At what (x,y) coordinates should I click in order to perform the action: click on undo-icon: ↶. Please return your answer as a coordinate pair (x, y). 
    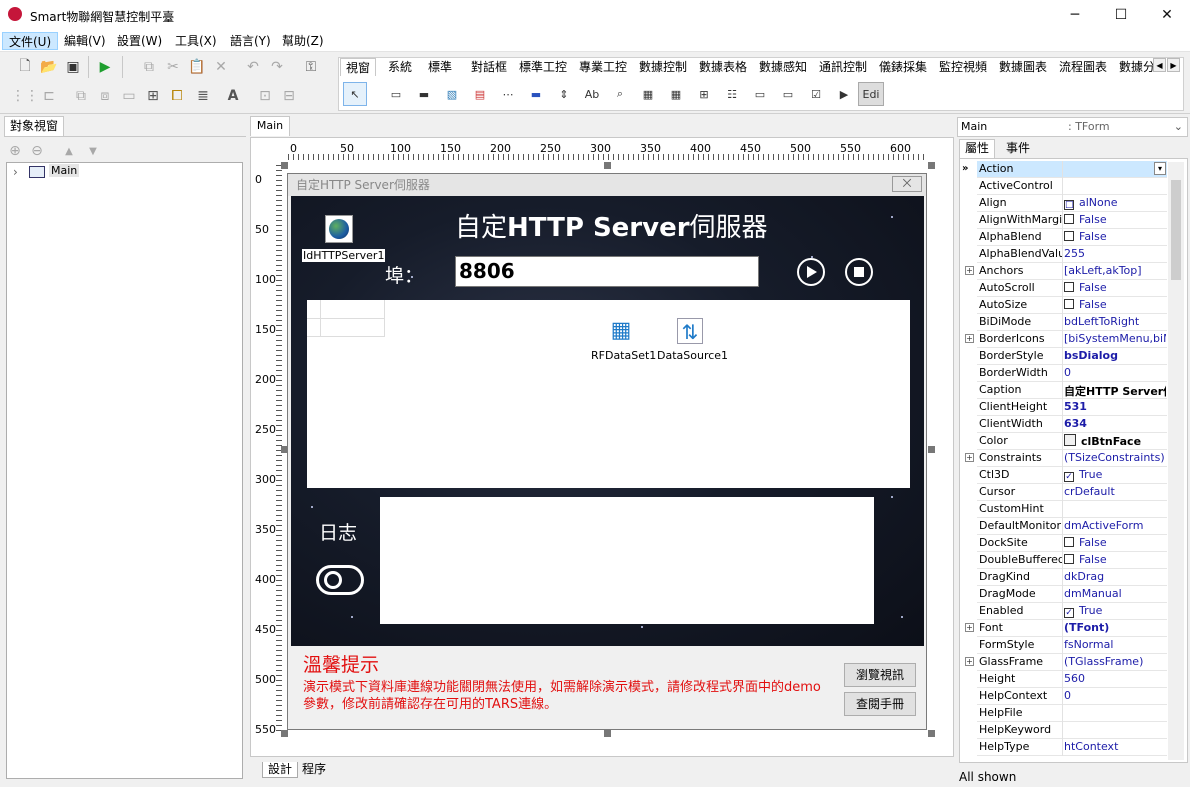
    Looking at the image, I should click on (253, 67).